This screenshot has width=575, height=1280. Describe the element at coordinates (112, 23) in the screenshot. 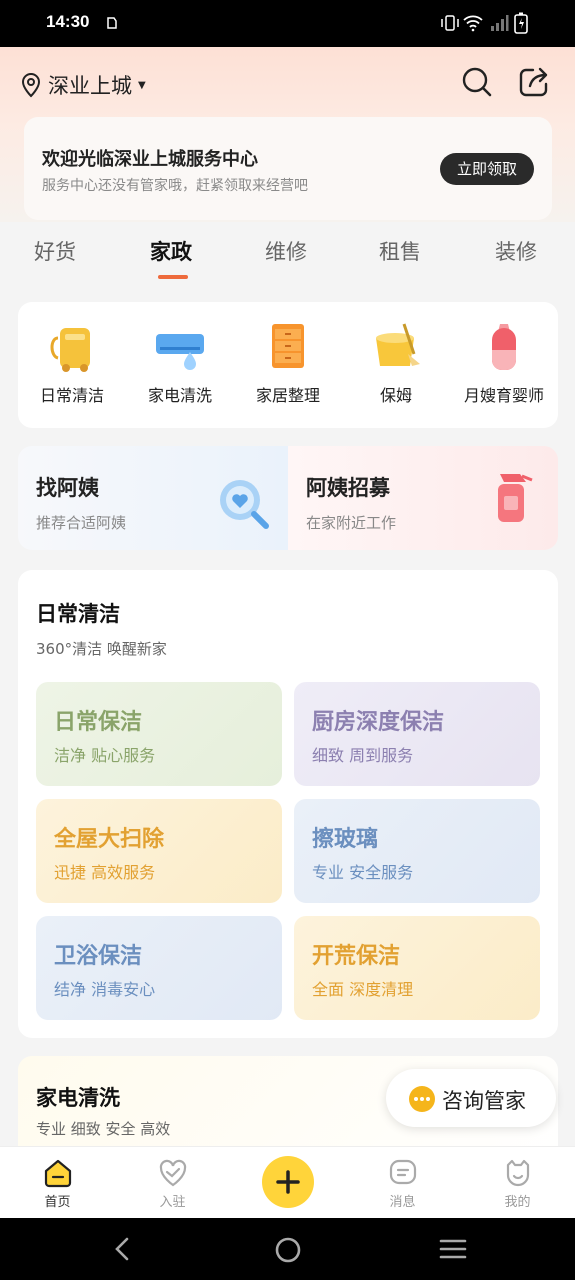

I see `notification-icon` at that location.